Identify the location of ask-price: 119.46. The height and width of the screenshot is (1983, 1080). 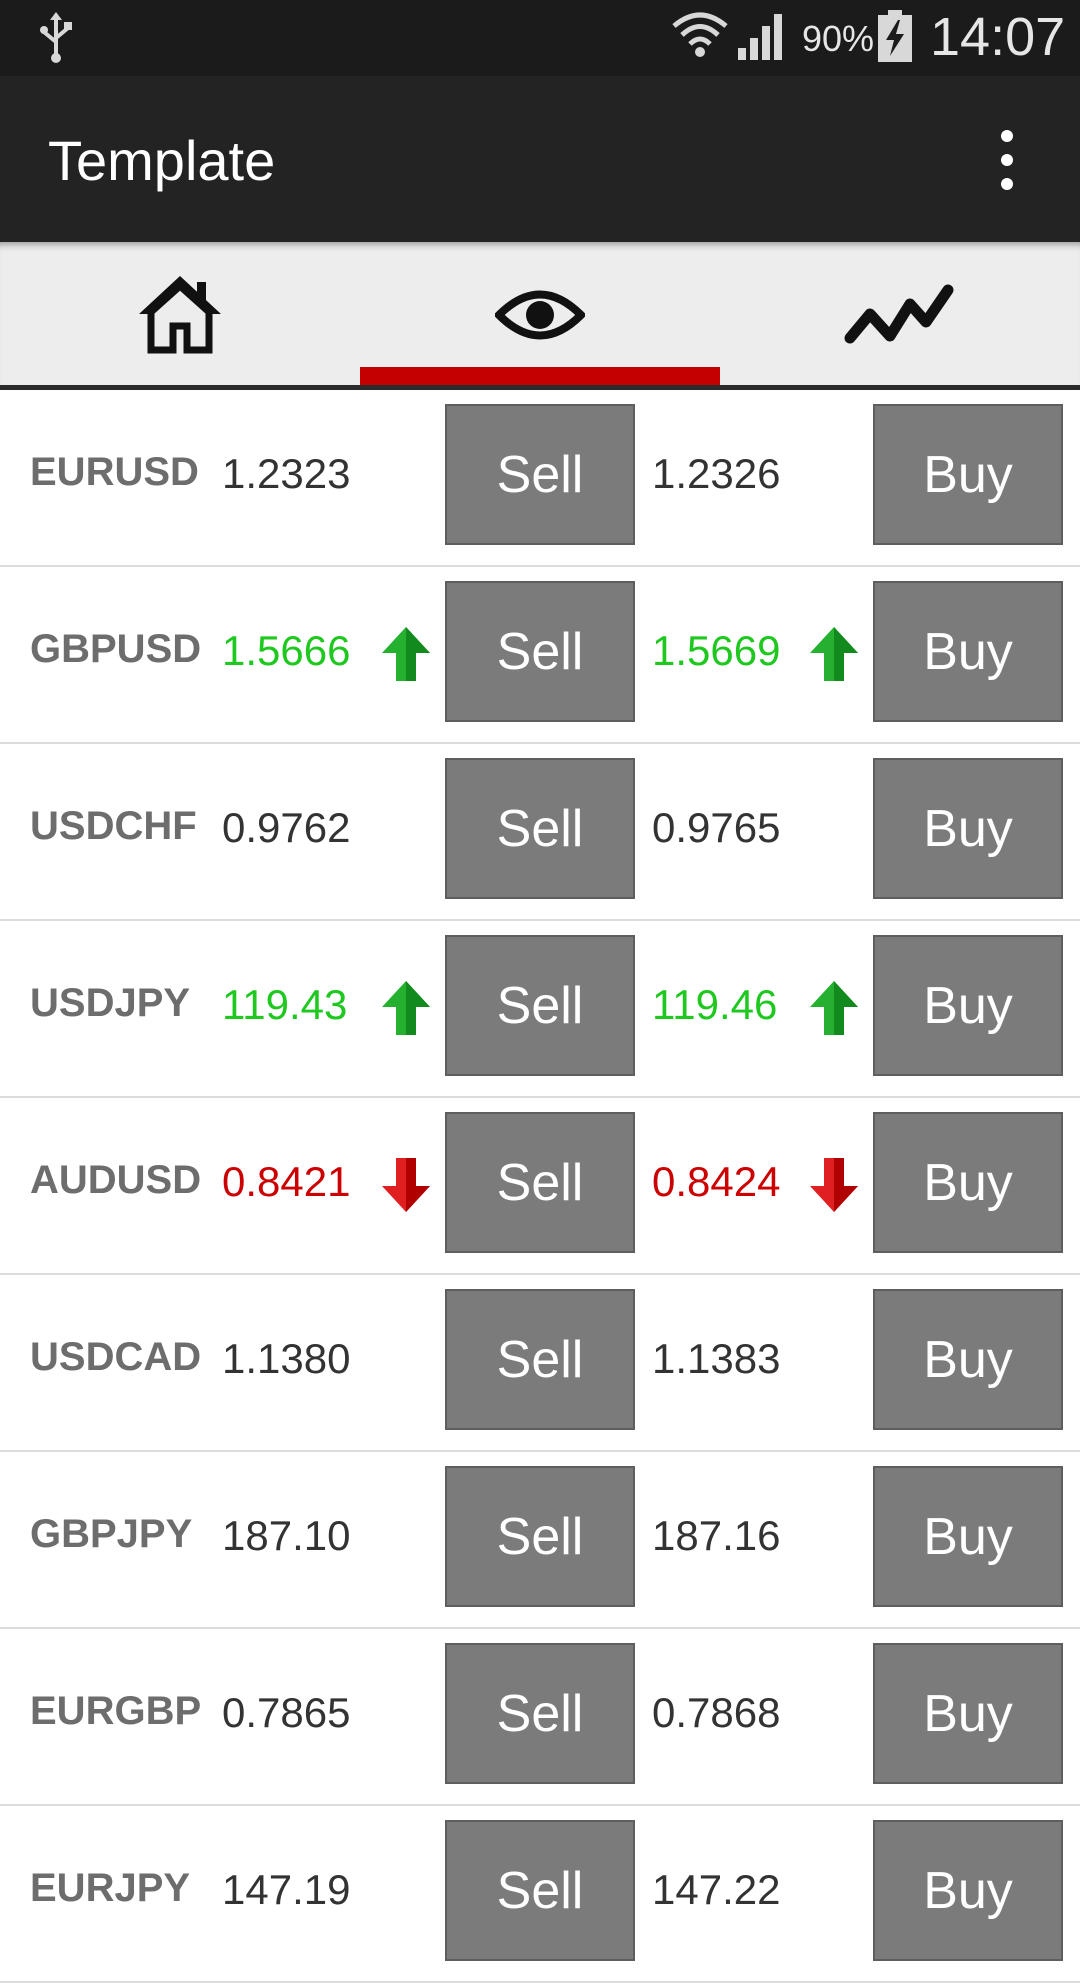
(715, 1004).